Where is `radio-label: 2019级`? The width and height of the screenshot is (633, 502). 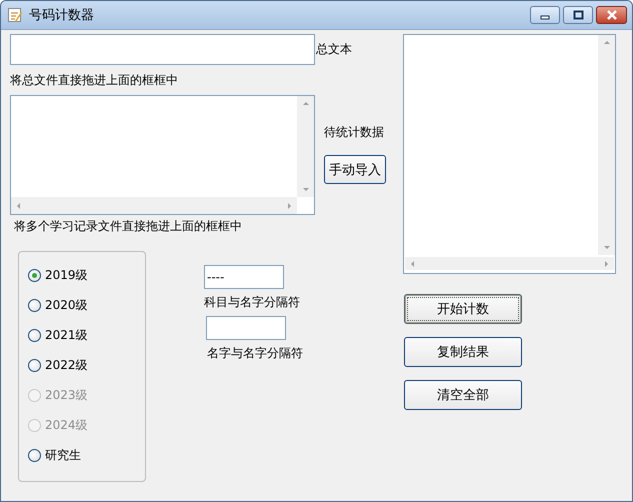 radio-label: 2019级 is located at coordinates (66, 275).